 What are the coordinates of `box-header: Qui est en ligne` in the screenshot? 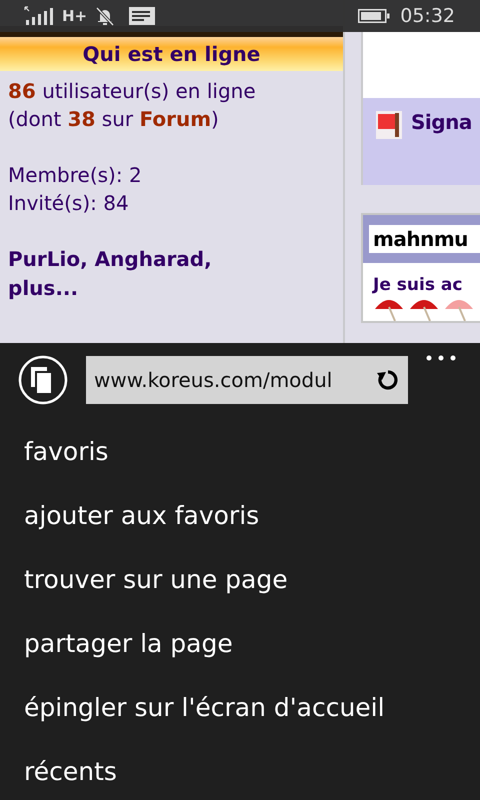 It's located at (171, 54).